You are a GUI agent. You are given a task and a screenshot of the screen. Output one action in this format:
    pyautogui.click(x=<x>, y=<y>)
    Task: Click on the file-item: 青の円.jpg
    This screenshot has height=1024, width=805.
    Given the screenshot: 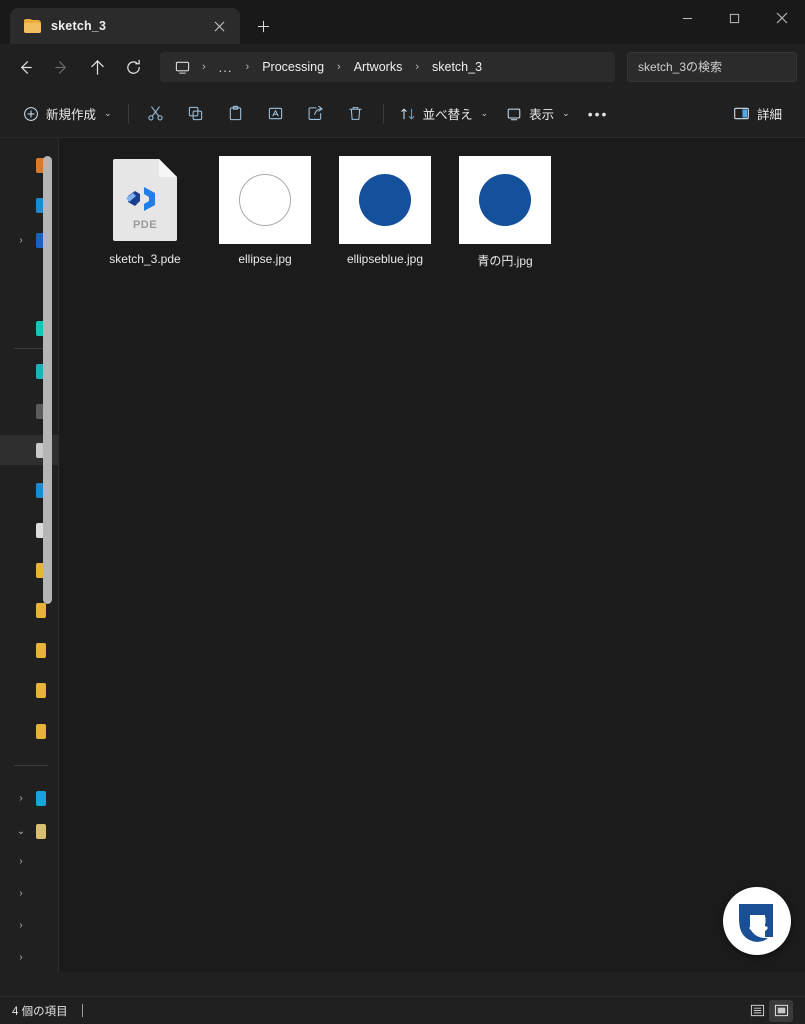 What is the action you would take?
    pyautogui.click(x=505, y=211)
    